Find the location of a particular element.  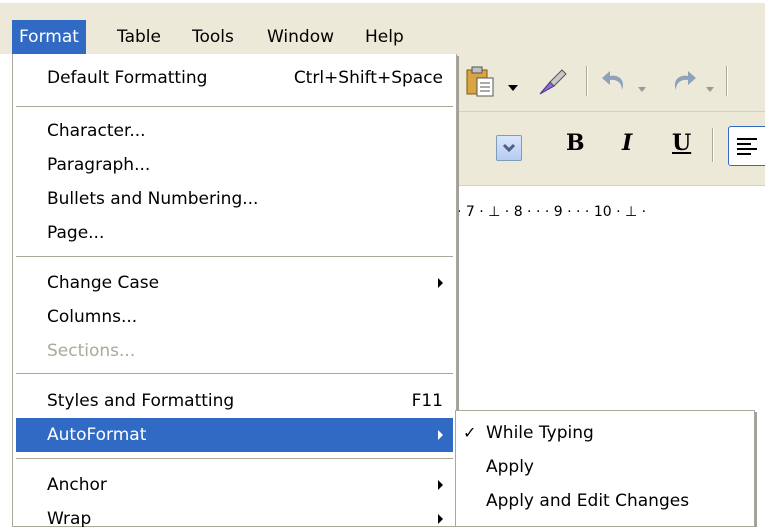

align-left-button is located at coordinates (746, 146).